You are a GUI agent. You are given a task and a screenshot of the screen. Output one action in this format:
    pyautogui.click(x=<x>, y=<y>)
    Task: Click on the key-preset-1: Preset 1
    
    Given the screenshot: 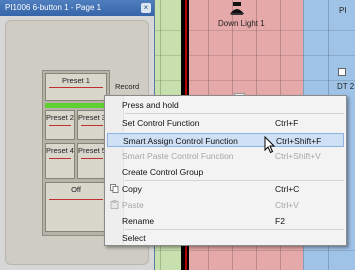 What is the action you would take?
    pyautogui.click(x=76, y=87)
    